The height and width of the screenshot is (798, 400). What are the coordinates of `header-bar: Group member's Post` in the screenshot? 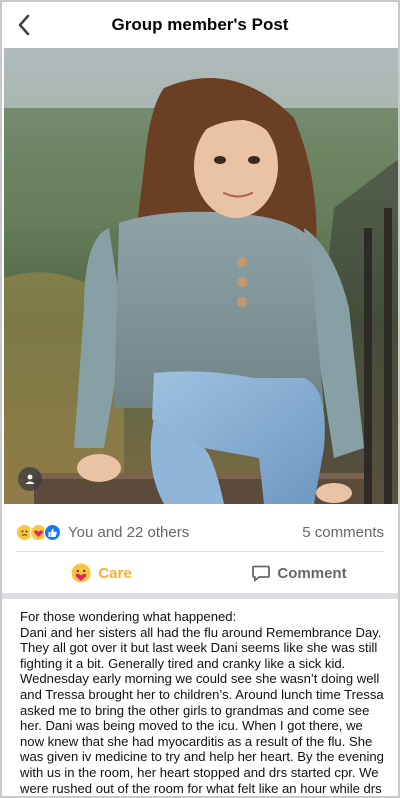 It's located at (200, 25).